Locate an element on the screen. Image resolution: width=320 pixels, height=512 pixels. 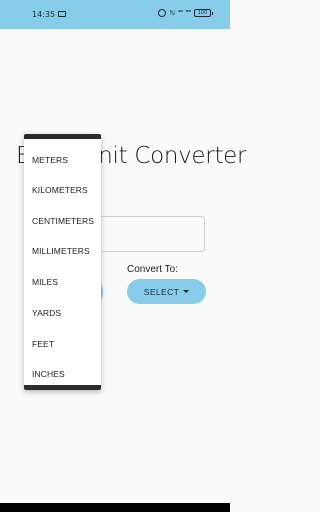
status-icons: ℕ ⁴ᴳ ᴴᴰ 100 is located at coordinates (185, 13).